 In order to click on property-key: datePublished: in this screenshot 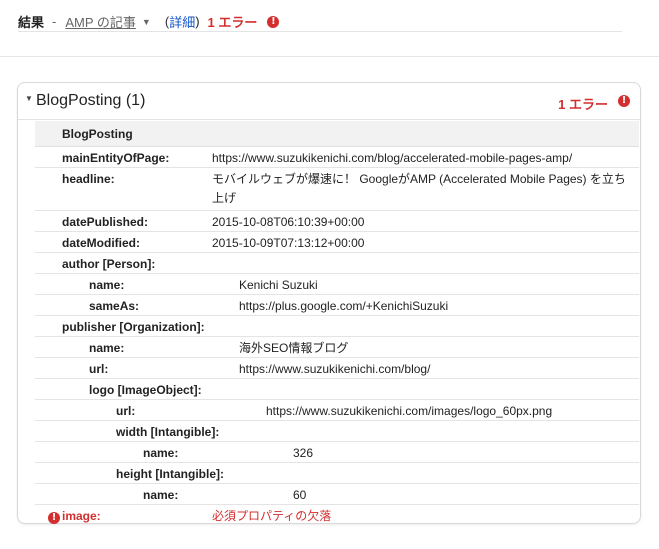, I will do `click(105, 222)`.